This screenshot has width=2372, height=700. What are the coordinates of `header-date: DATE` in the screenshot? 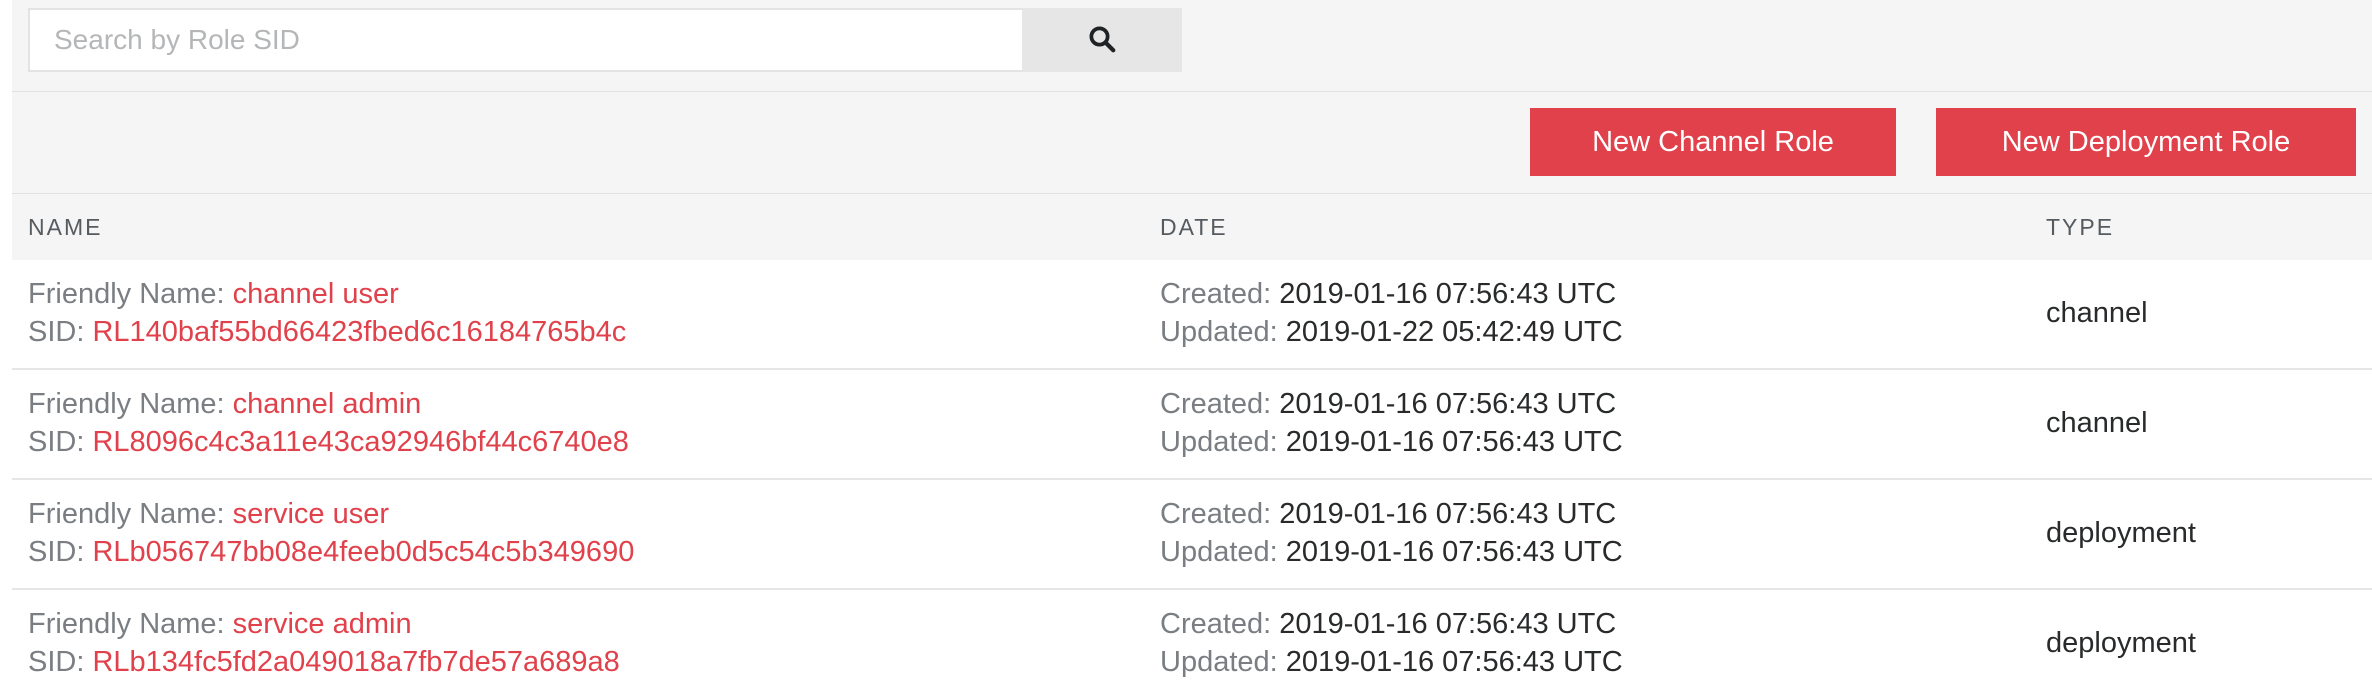 It's located at (1194, 227).